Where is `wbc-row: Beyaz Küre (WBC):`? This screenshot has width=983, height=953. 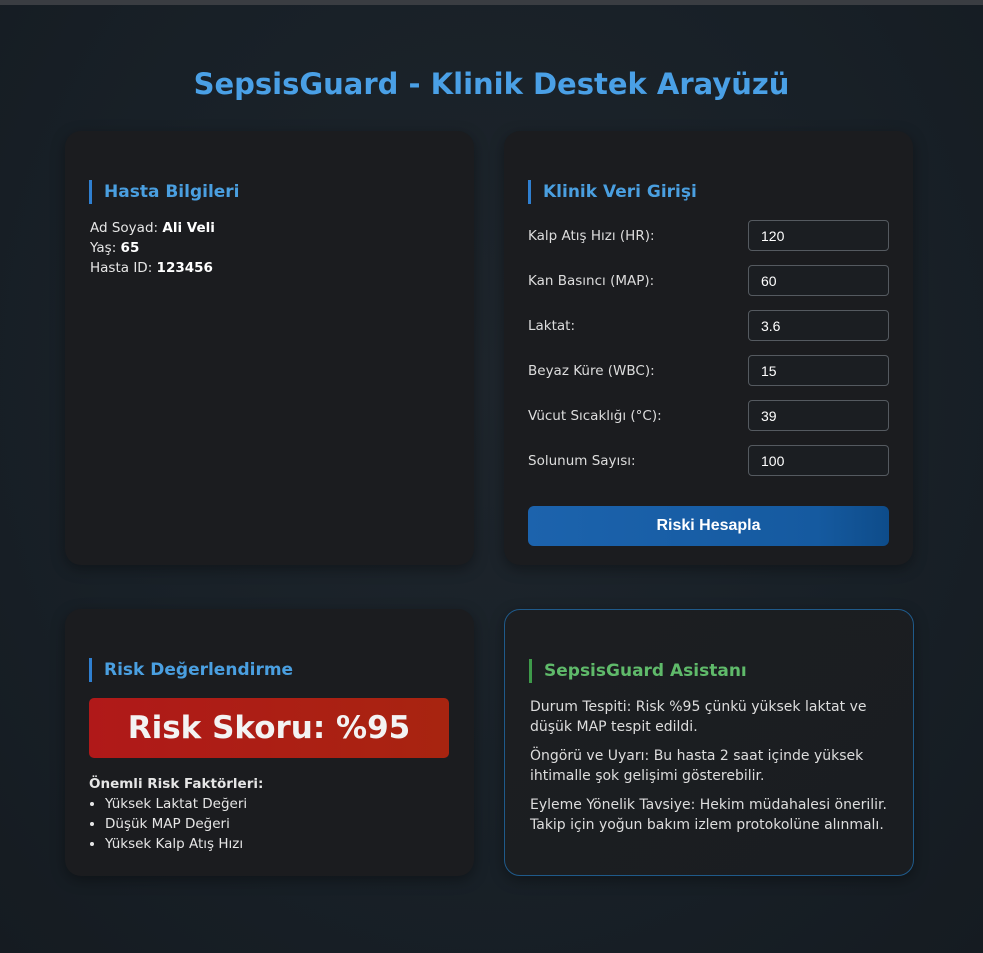 wbc-row: Beyaz Küre (WBC): is located at coordinates (708, 370).